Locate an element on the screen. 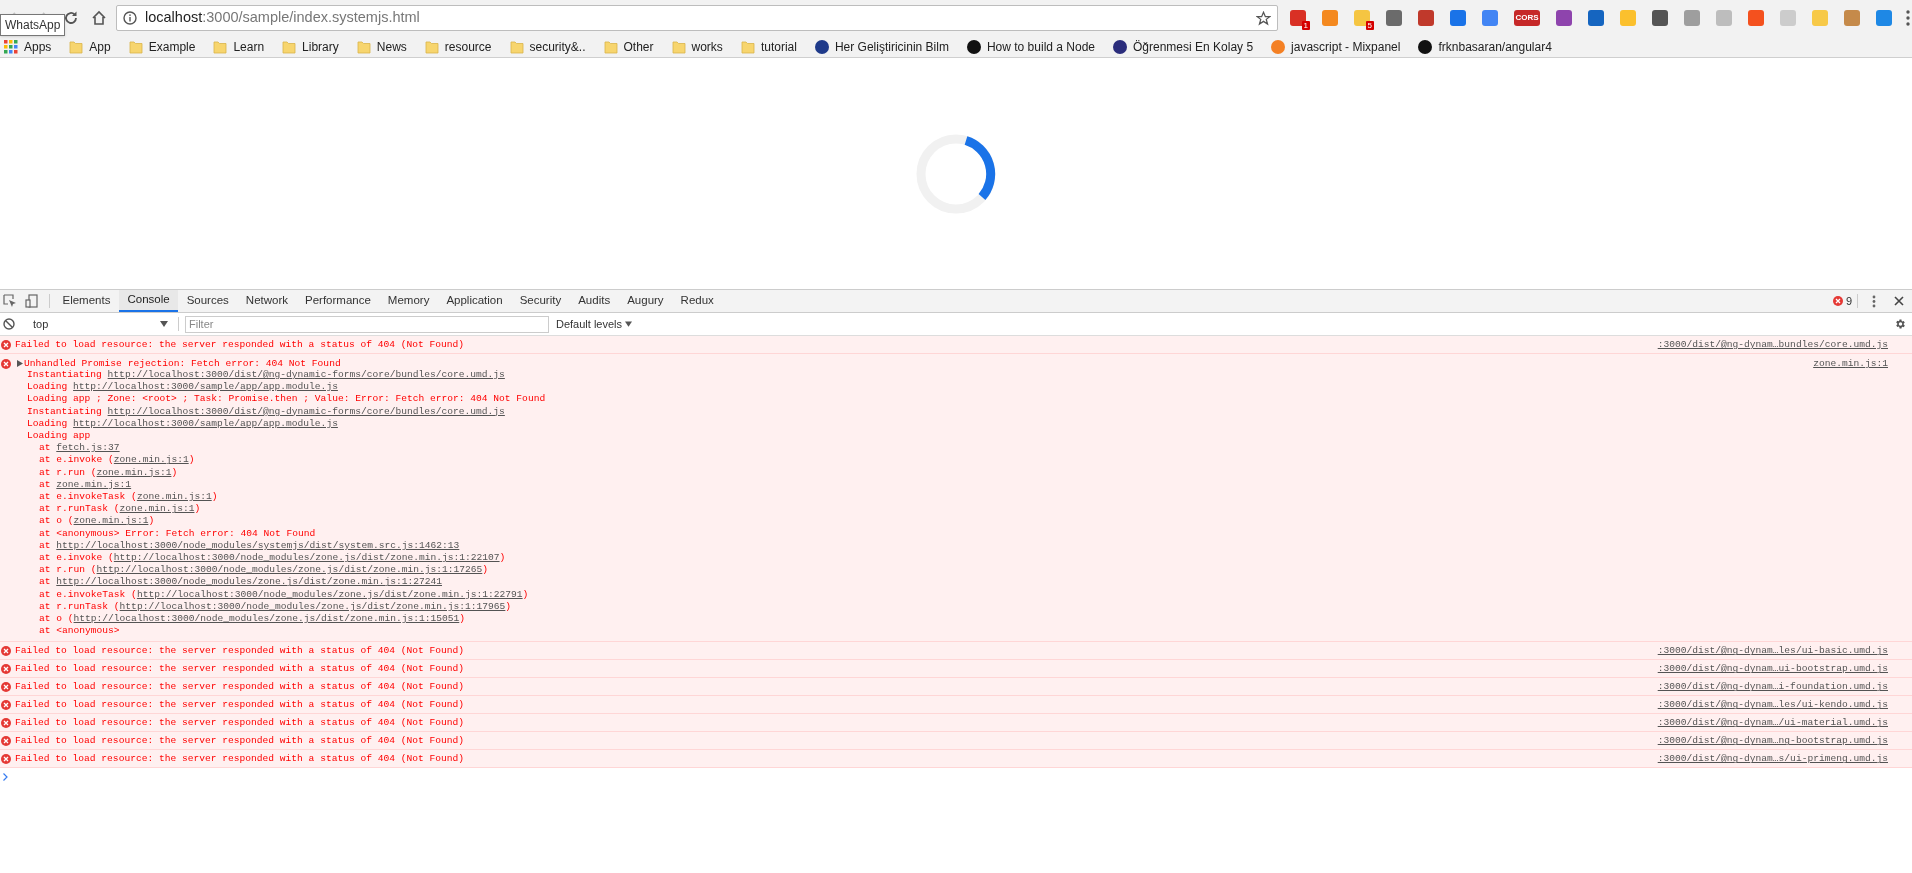  more-icon is located at coordinates (1874, 301).